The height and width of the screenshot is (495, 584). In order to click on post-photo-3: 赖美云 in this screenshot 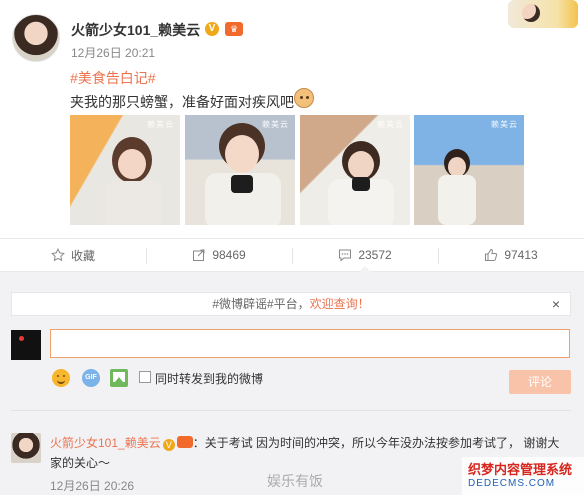, I will do `click(355, 170)`.